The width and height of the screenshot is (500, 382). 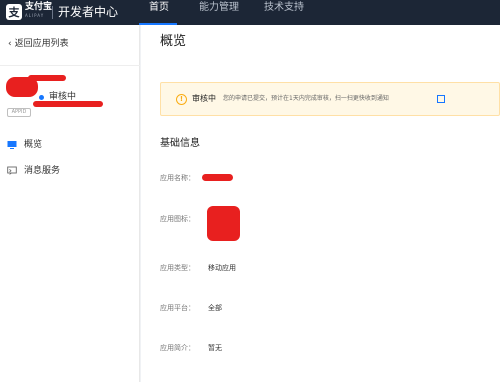 I want to click on logo-subtext: ALIPAY, so click(x=35, y=15).